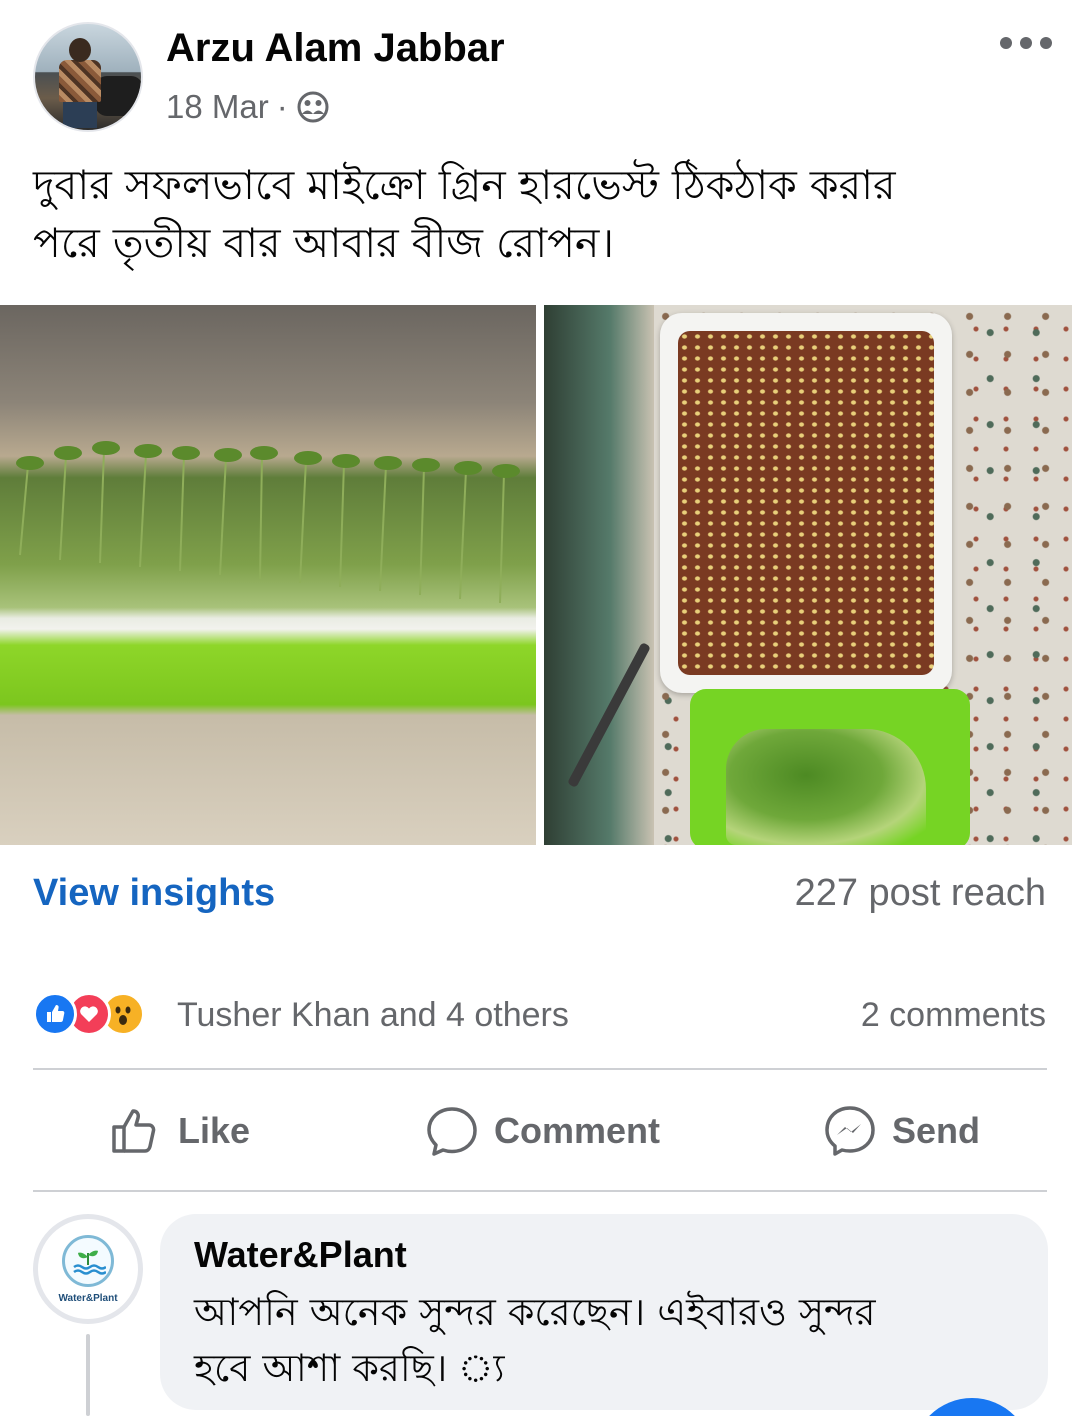 The width and height of the screenshot is (1072, 1416). Describe the element at coordinates (268, 522) in the screenshot. I see `sprouts-illustration` at that location.